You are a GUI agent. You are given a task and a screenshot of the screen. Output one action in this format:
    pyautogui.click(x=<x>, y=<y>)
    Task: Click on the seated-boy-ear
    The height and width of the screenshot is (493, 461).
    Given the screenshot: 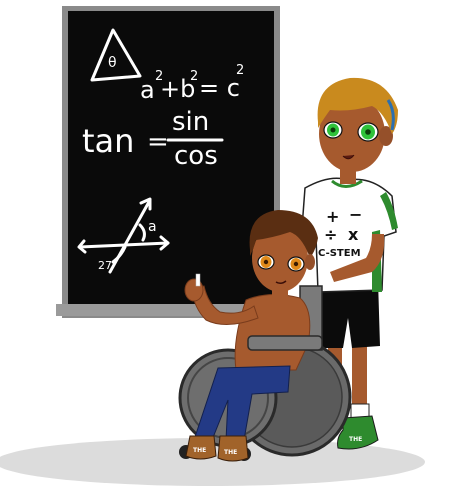 What is the action you would take?
    pyautogui.click(x=310, y=262)
    